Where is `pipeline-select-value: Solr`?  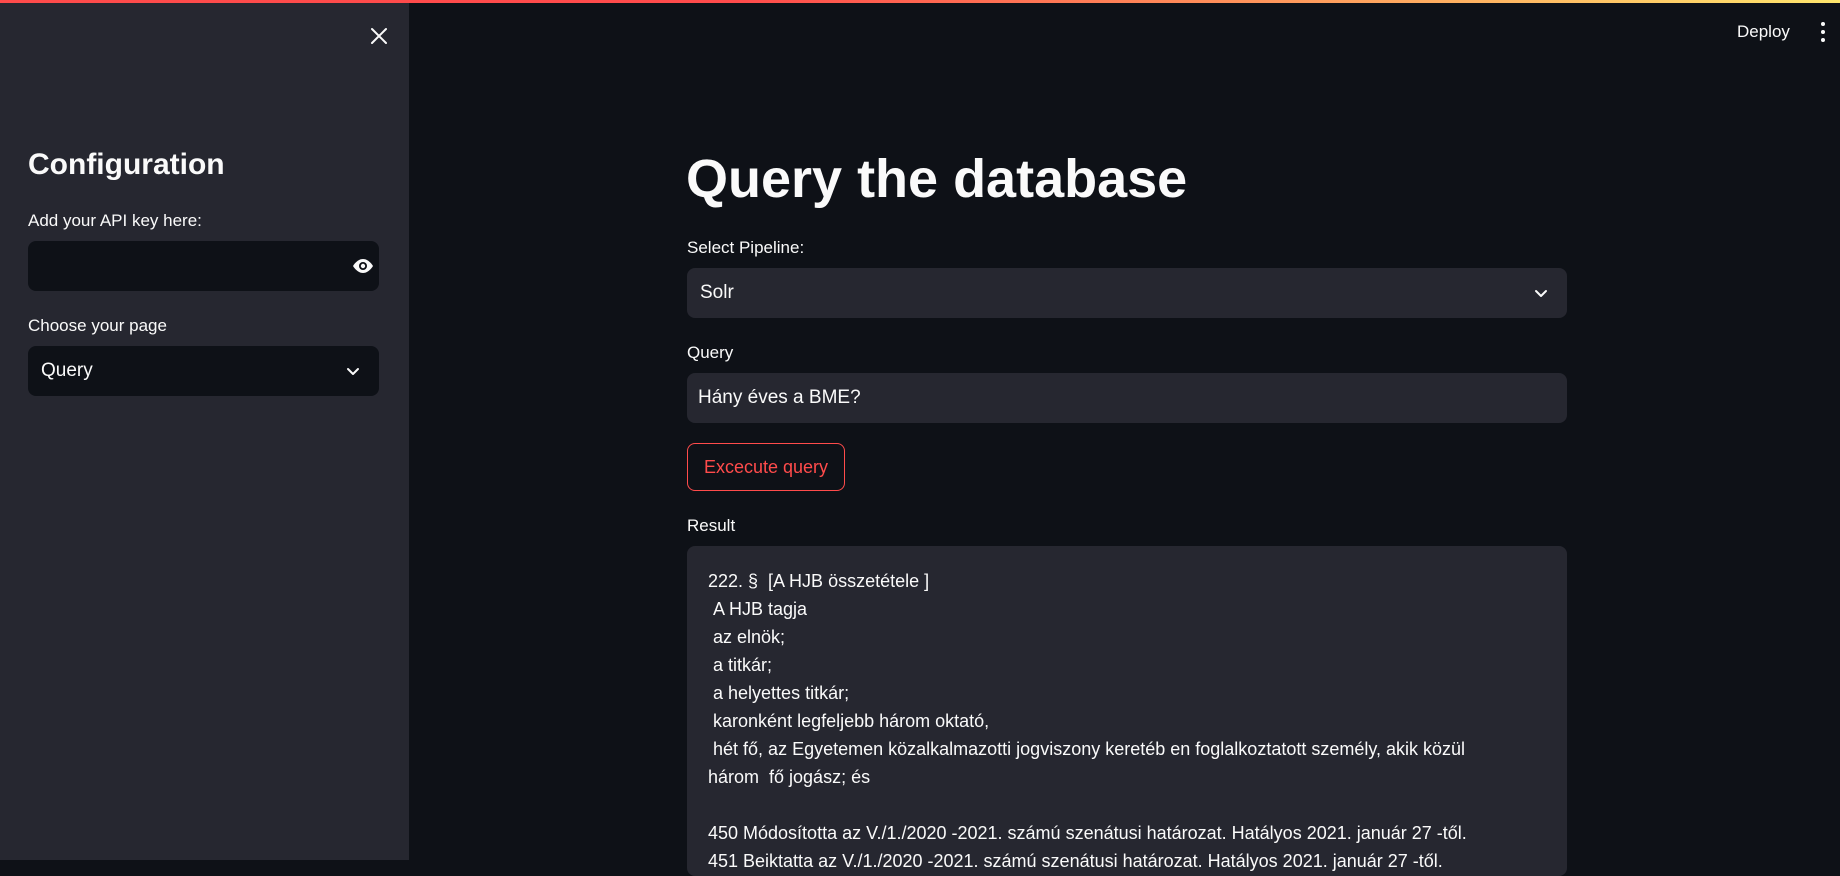
pipeline-select-value: Solr is located at coordinates (717, 292).